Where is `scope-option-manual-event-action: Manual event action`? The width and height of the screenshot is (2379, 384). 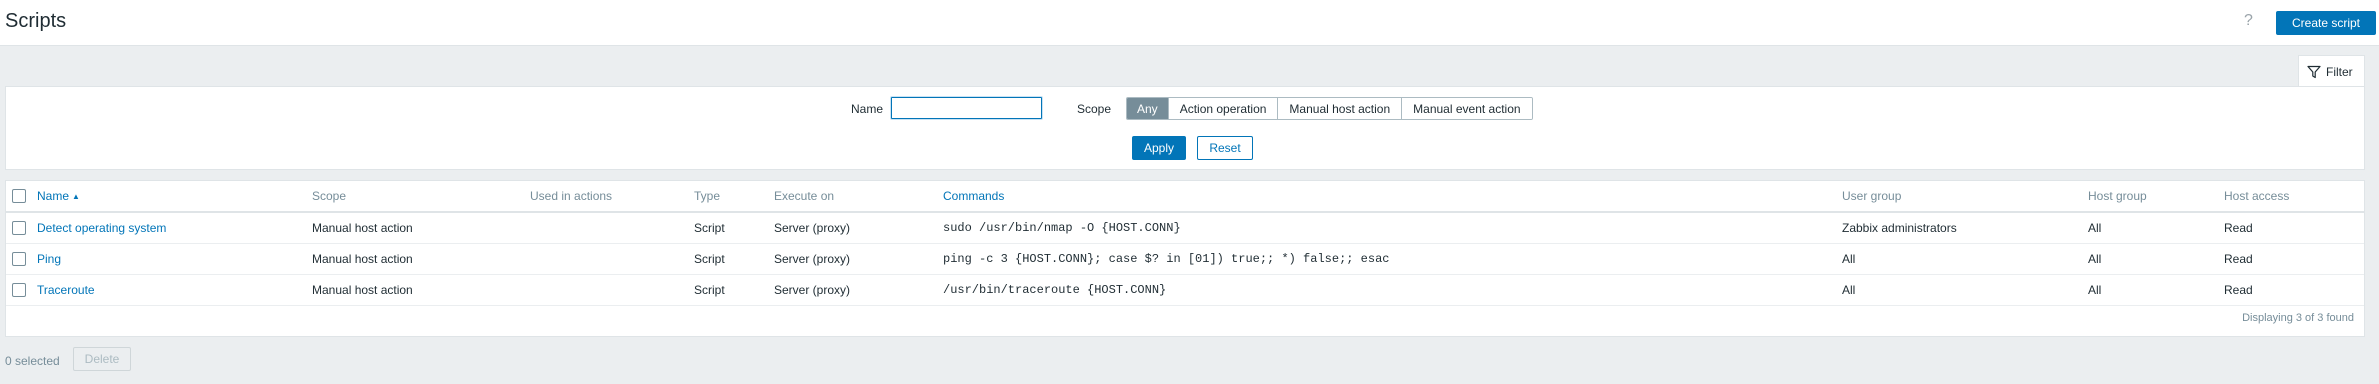
scope-option-manual-event-action: Manual event action is located at coordinates (1466, 108).